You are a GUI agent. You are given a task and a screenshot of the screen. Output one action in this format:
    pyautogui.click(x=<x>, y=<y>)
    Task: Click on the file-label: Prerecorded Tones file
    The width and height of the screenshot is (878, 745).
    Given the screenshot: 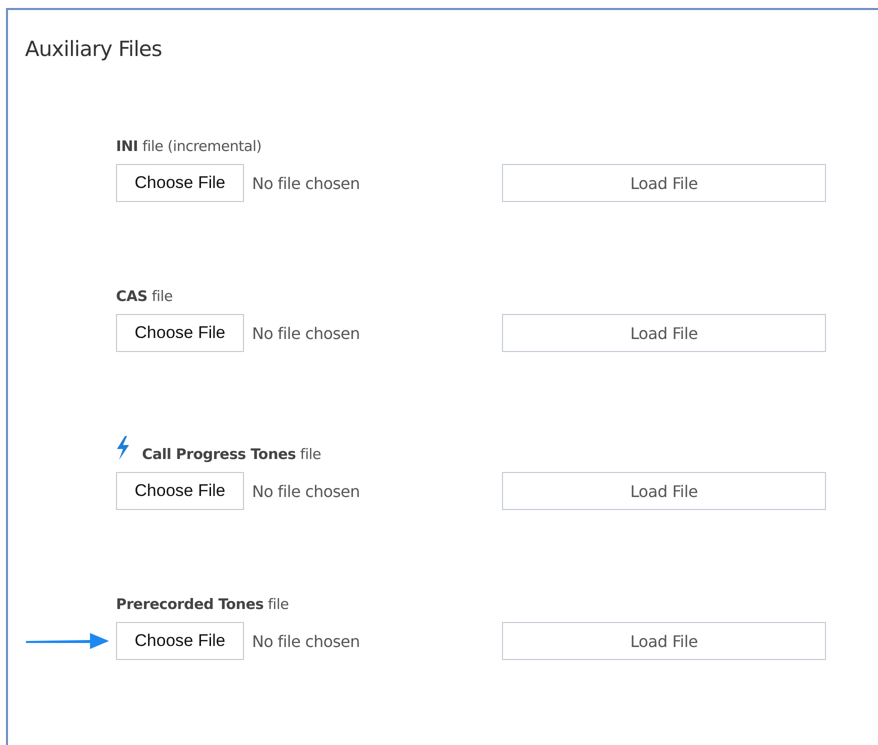 What is the action you would take?
    pyautogui.click(x=202, y=605)
    